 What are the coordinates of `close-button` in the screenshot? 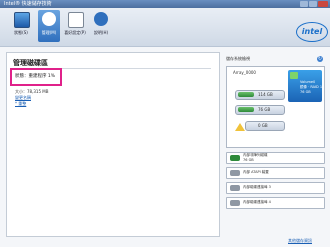 It's located at (323, 4).